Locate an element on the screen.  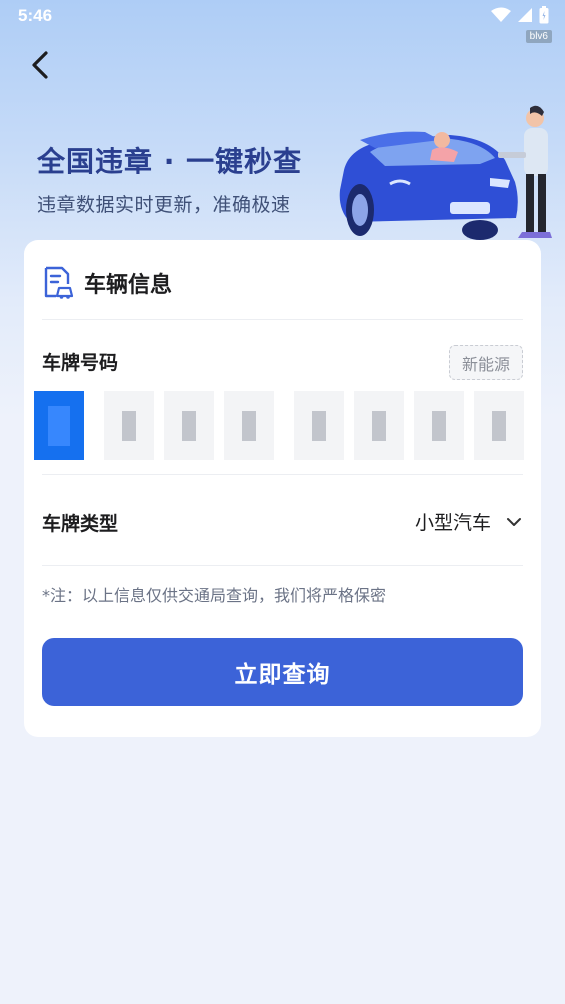
status-bar: 5:46 is located at coordinates (282, 16).